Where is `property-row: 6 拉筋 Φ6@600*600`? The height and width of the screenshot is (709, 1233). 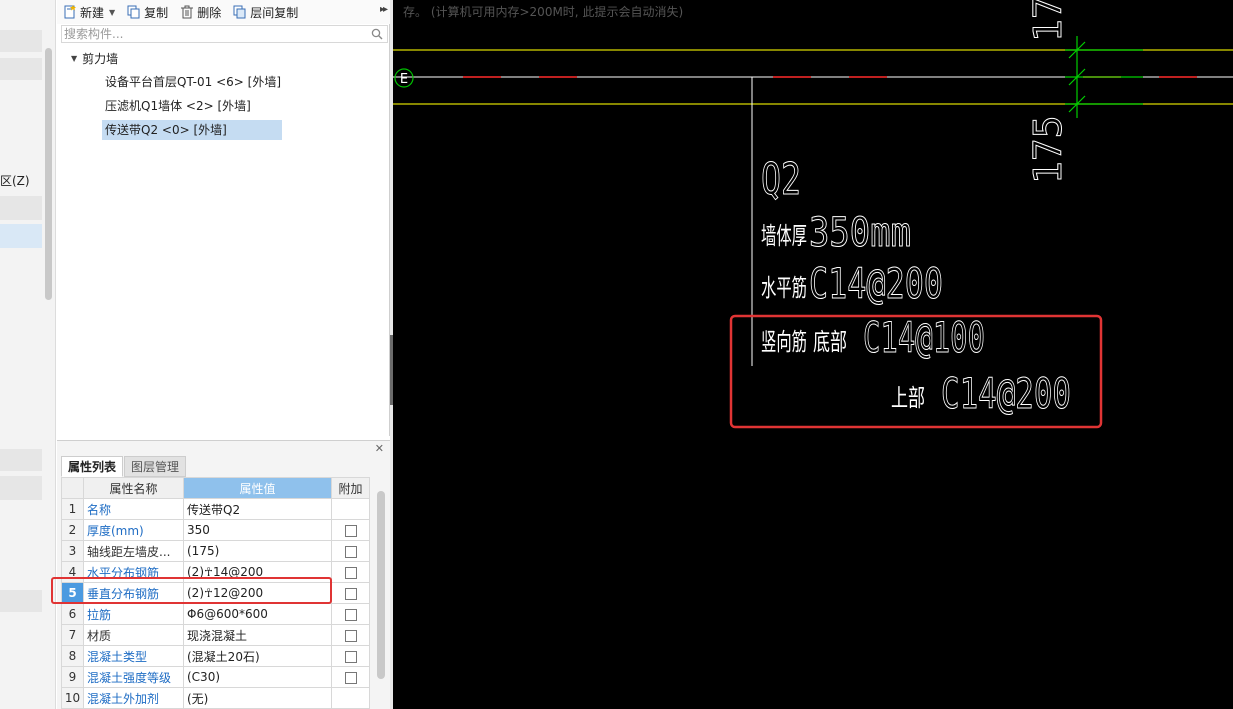 property-row: 6 拉筋 Φ6@600*600 is located at coordinates (215, 614).